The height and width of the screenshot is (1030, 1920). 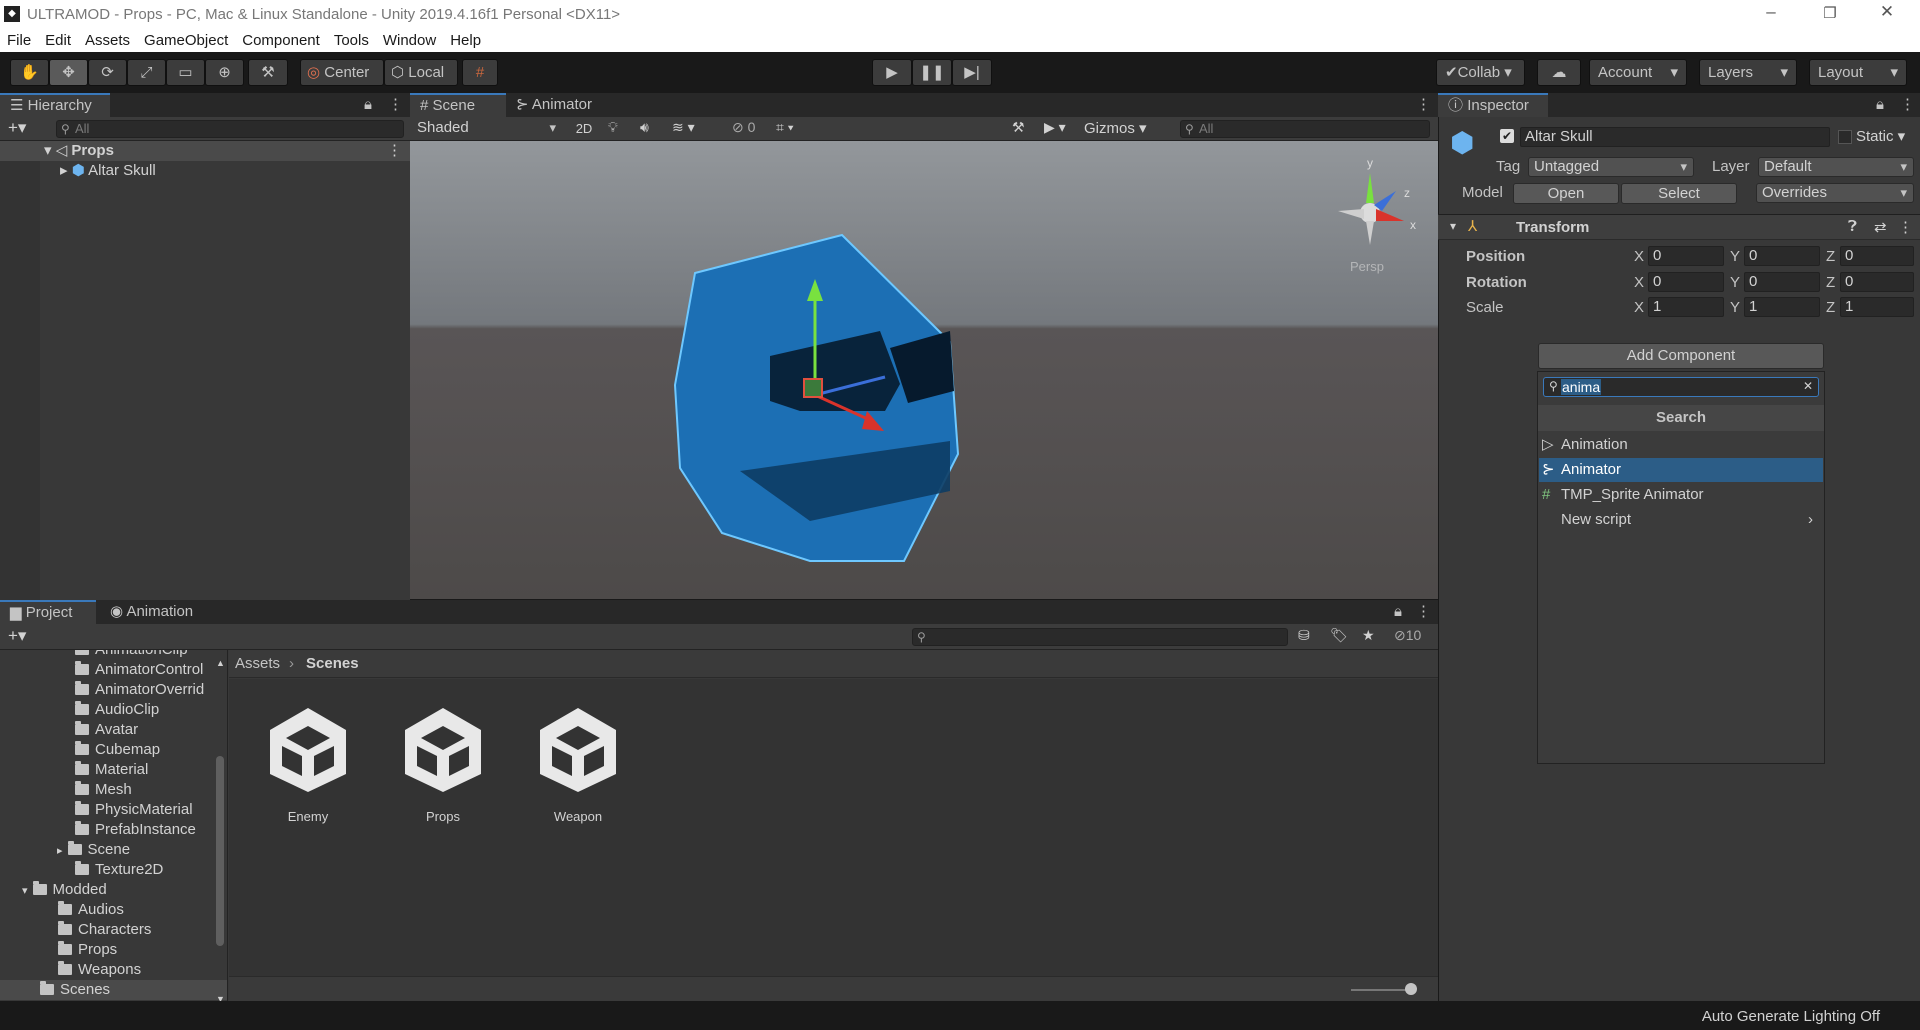 What do you see at coordinates (1407, 635) in the screenshot?
I see `hidden-packages-icon: ⊘10` at bounding box center [1407, 635].